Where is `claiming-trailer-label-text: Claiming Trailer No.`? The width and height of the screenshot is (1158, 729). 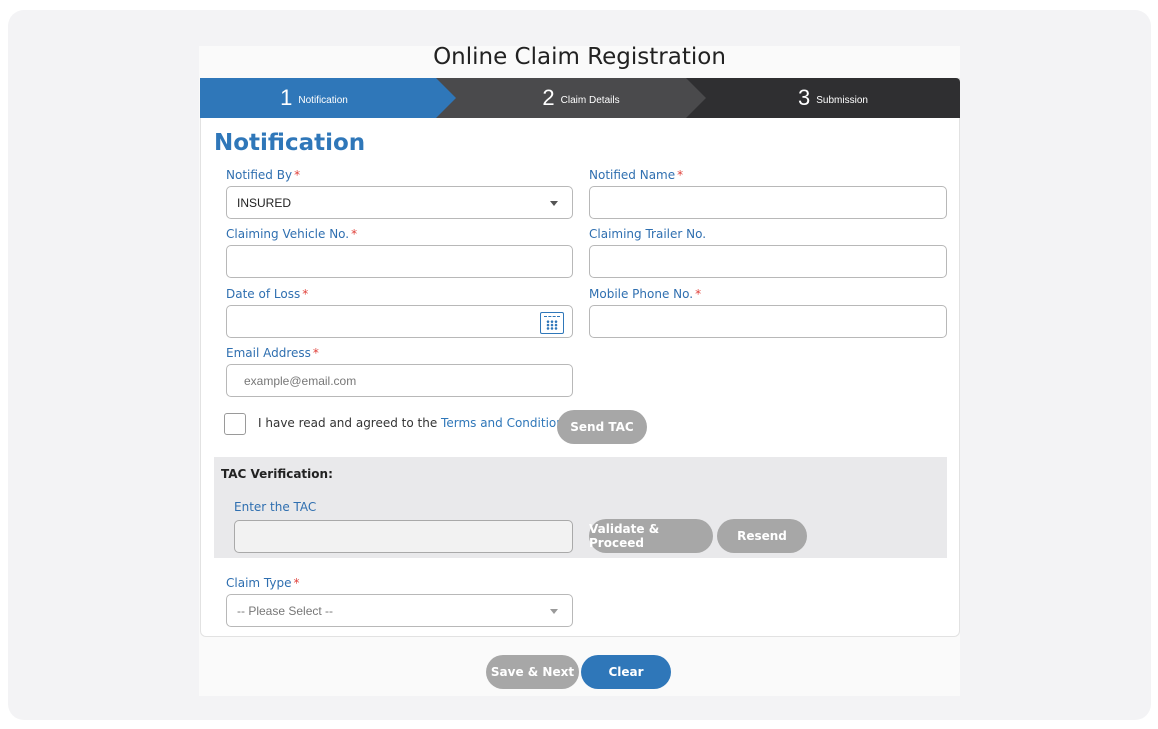 claiming-trailer-label-text: Claiming Trailer No. is located at coordinates (648, 234).